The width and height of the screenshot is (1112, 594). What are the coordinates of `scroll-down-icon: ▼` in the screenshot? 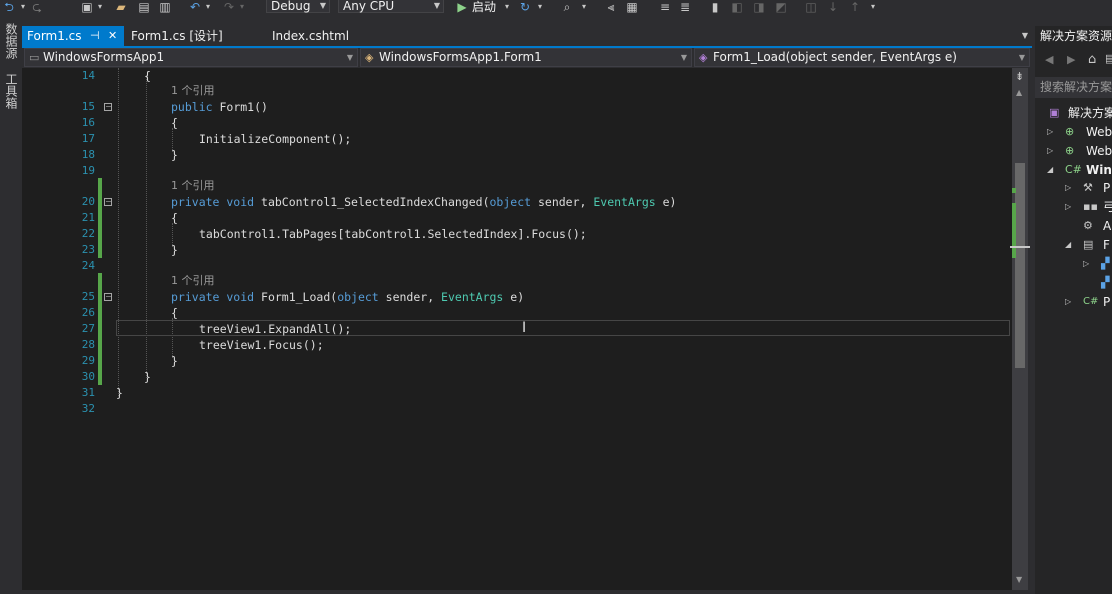 It's located at (1019, 579).